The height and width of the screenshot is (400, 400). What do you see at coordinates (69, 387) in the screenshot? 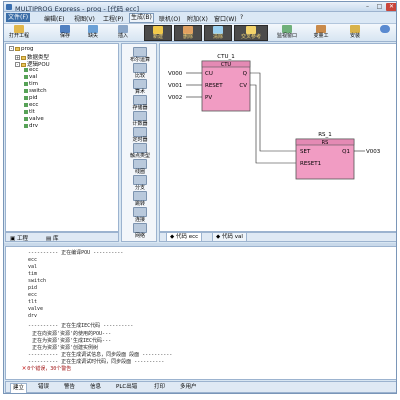
I see `tab-warnings: 警告` at bounding box center [69, 387].